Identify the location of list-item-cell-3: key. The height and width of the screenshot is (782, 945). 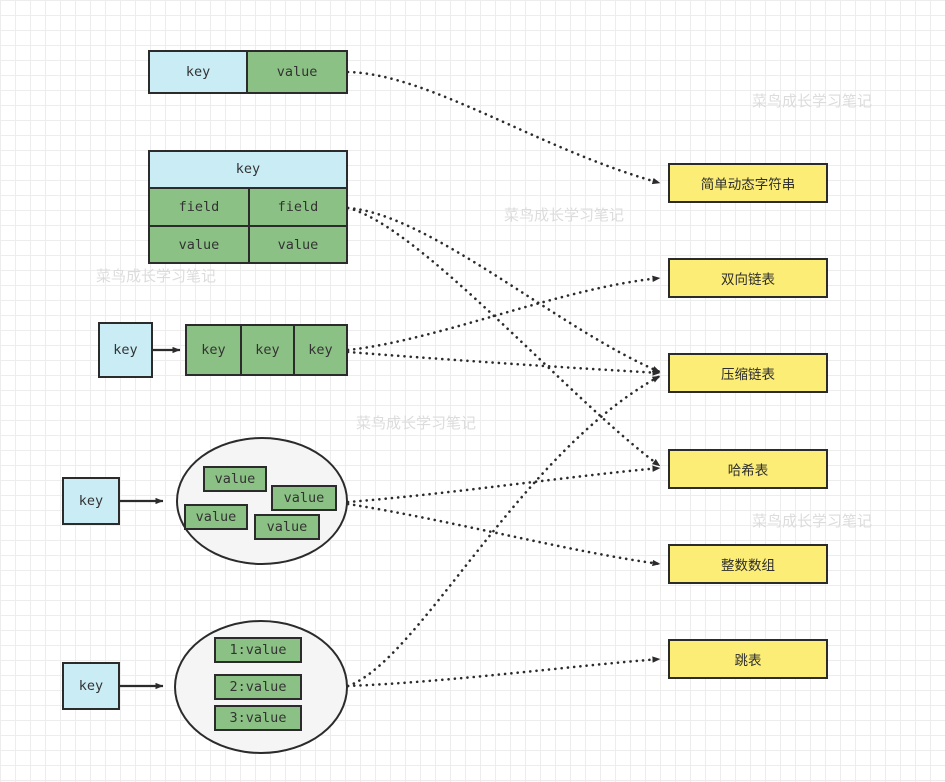
(319, 350).